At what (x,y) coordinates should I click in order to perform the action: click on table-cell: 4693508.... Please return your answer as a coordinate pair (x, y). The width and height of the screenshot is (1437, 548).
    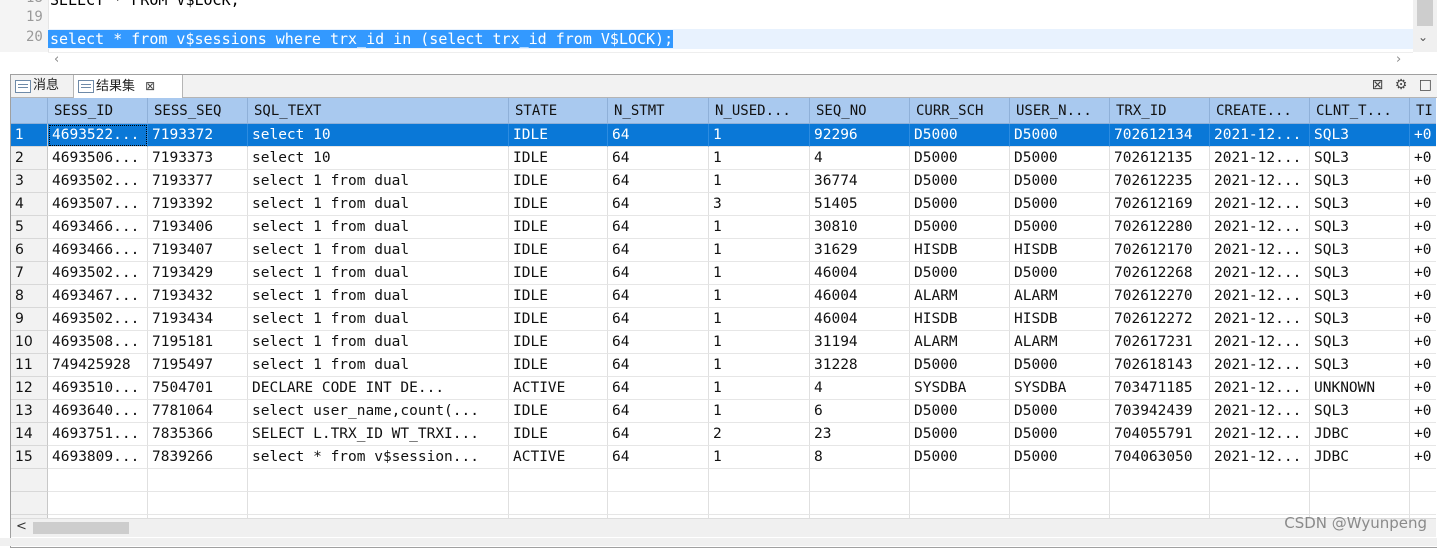
    Looking at the image, I should click on (98, 342).